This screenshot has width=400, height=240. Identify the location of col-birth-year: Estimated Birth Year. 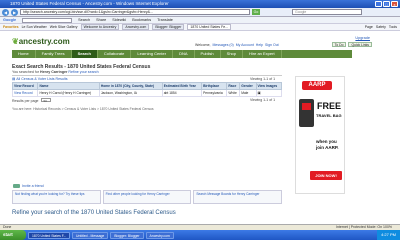
(182, 86).